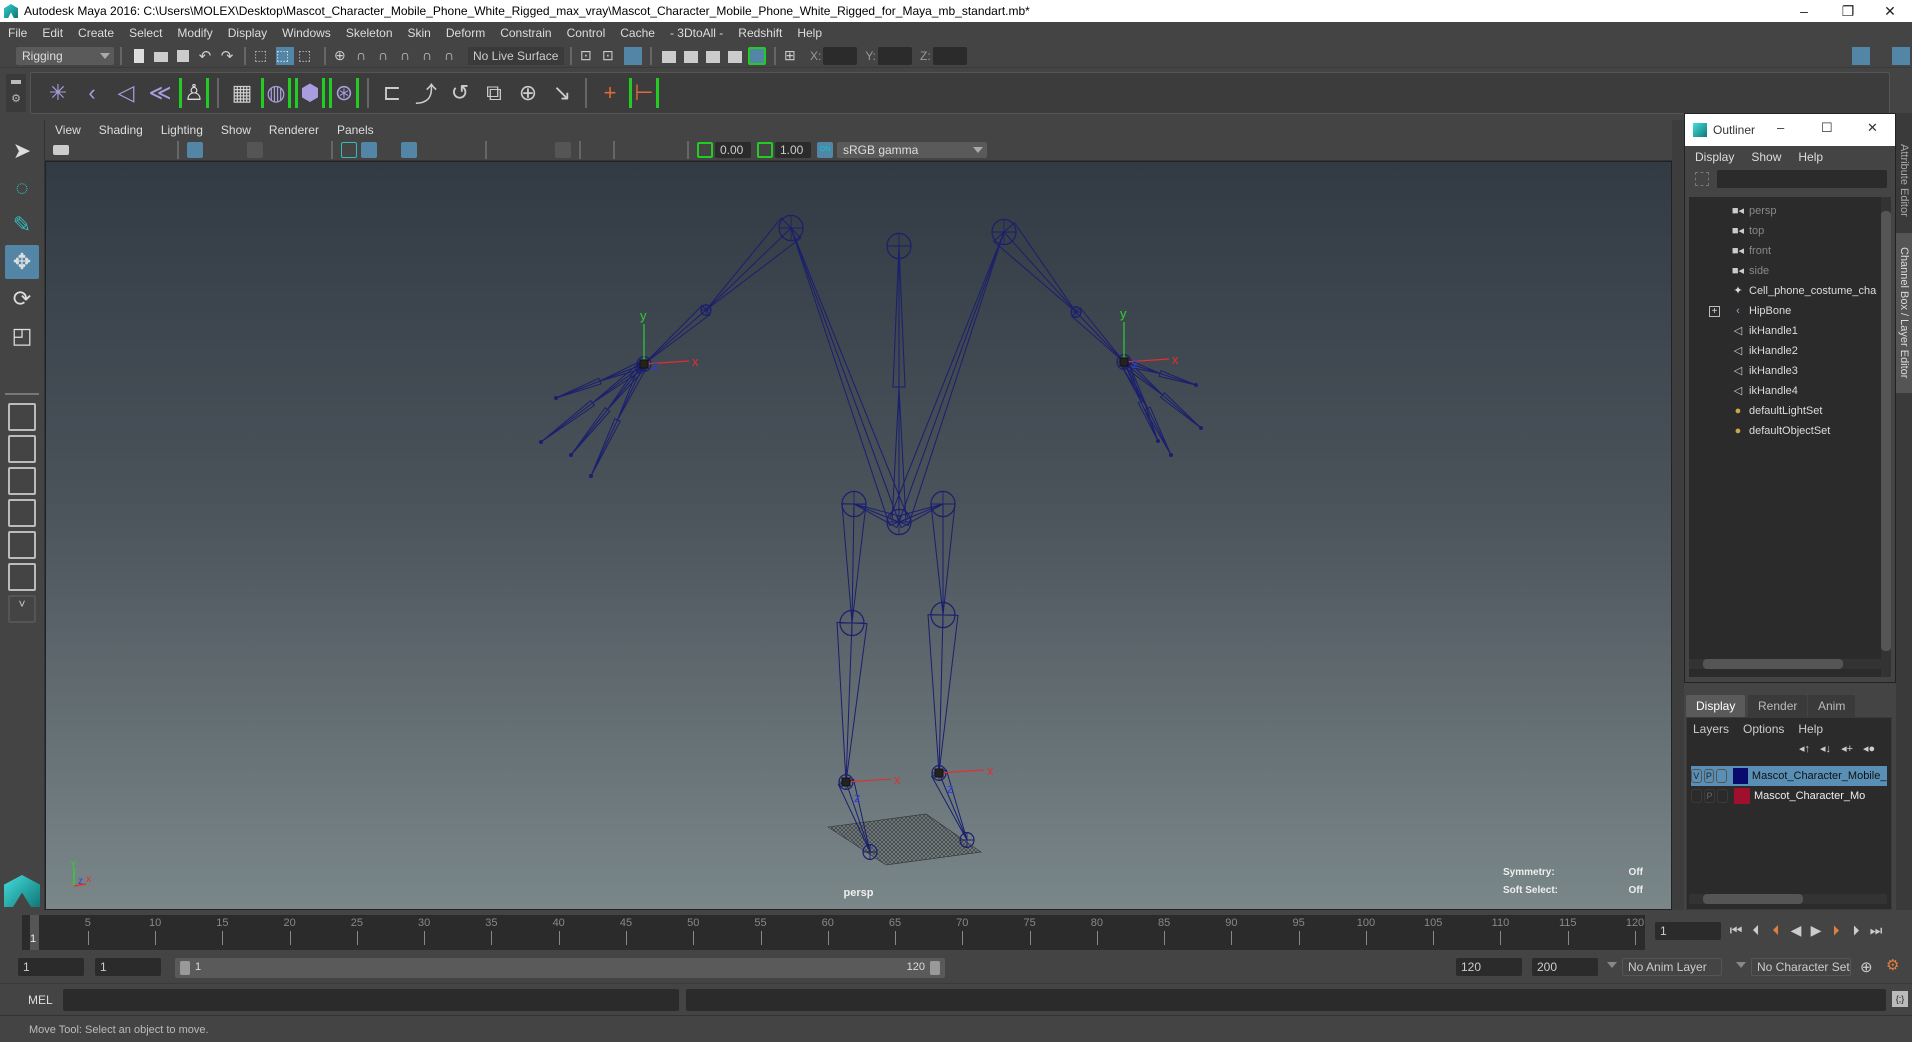  What do you see at coordinates (22, 188) in the screenshot?
I see `lasso-tool-icon: ◌` at bounding box center [22, 188].